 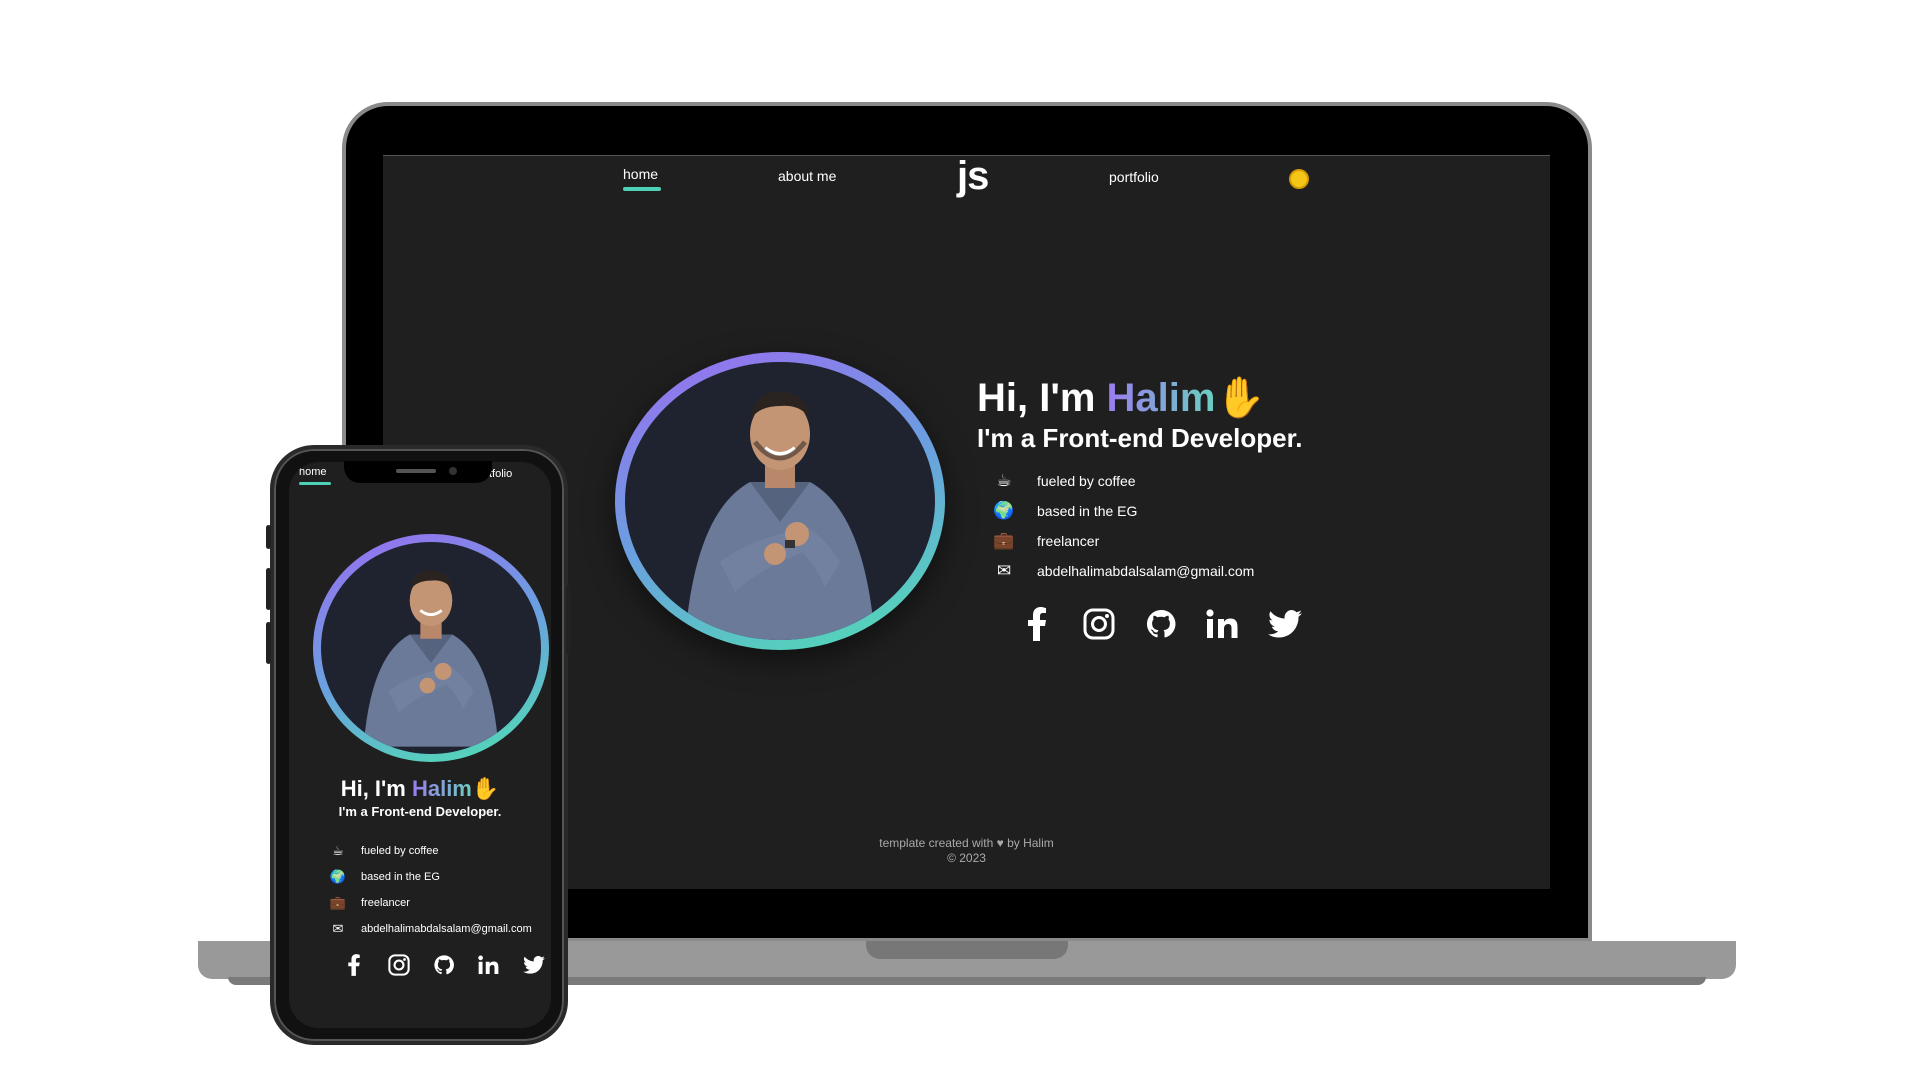 What do you see at coordinates (268, 537) in the screenshot?
I see `phone-mute-button` at bounding box center [268, 537].